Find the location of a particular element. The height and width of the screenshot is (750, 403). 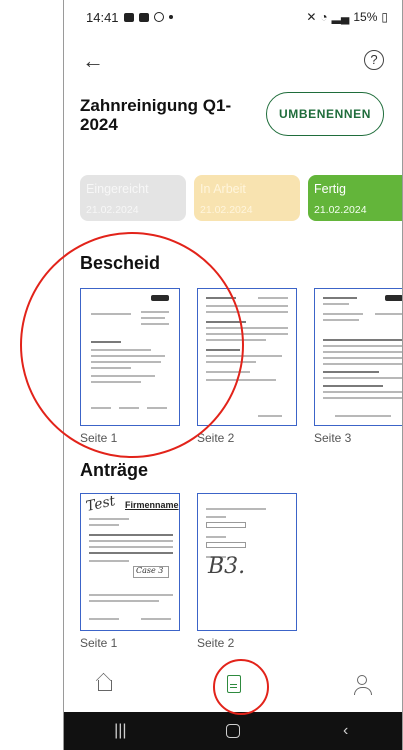

battery-percent: 15% is located at coordinates (365, 17).